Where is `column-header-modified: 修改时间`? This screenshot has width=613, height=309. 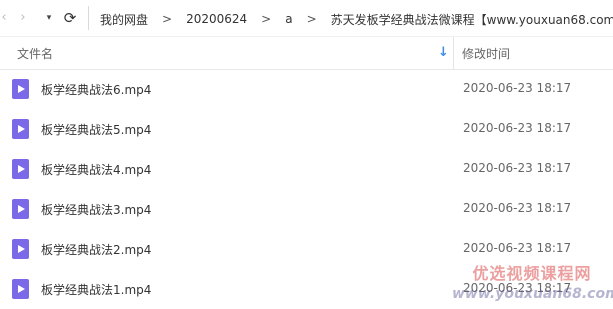 column-header-modified: 修改时间 is located at coordinates (486, 53).